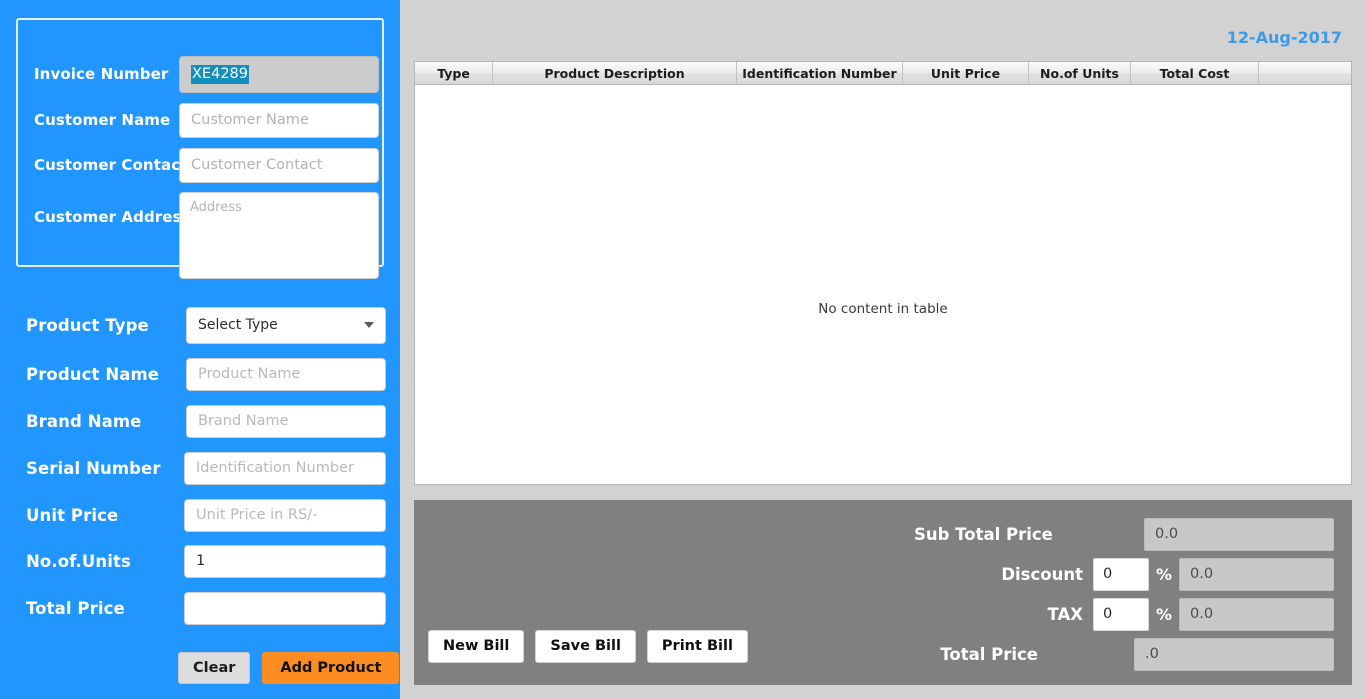 The image size is (1366, 699). What do you see at coordinates (1256, 574) in the screenshot?
I see `discount-amount-value: 0.0` at bounding box center [1256, 574].